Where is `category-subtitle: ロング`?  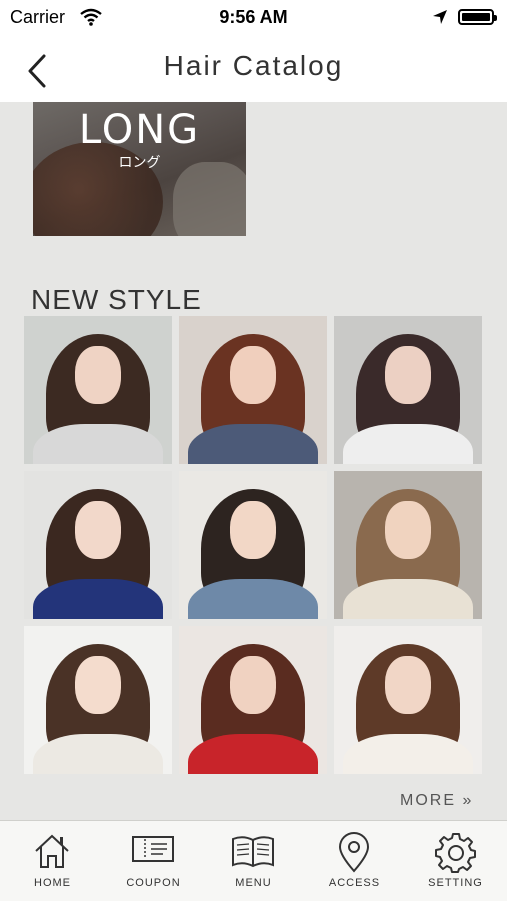 category-subtitle: ロング is located at coordinates (139, 162).